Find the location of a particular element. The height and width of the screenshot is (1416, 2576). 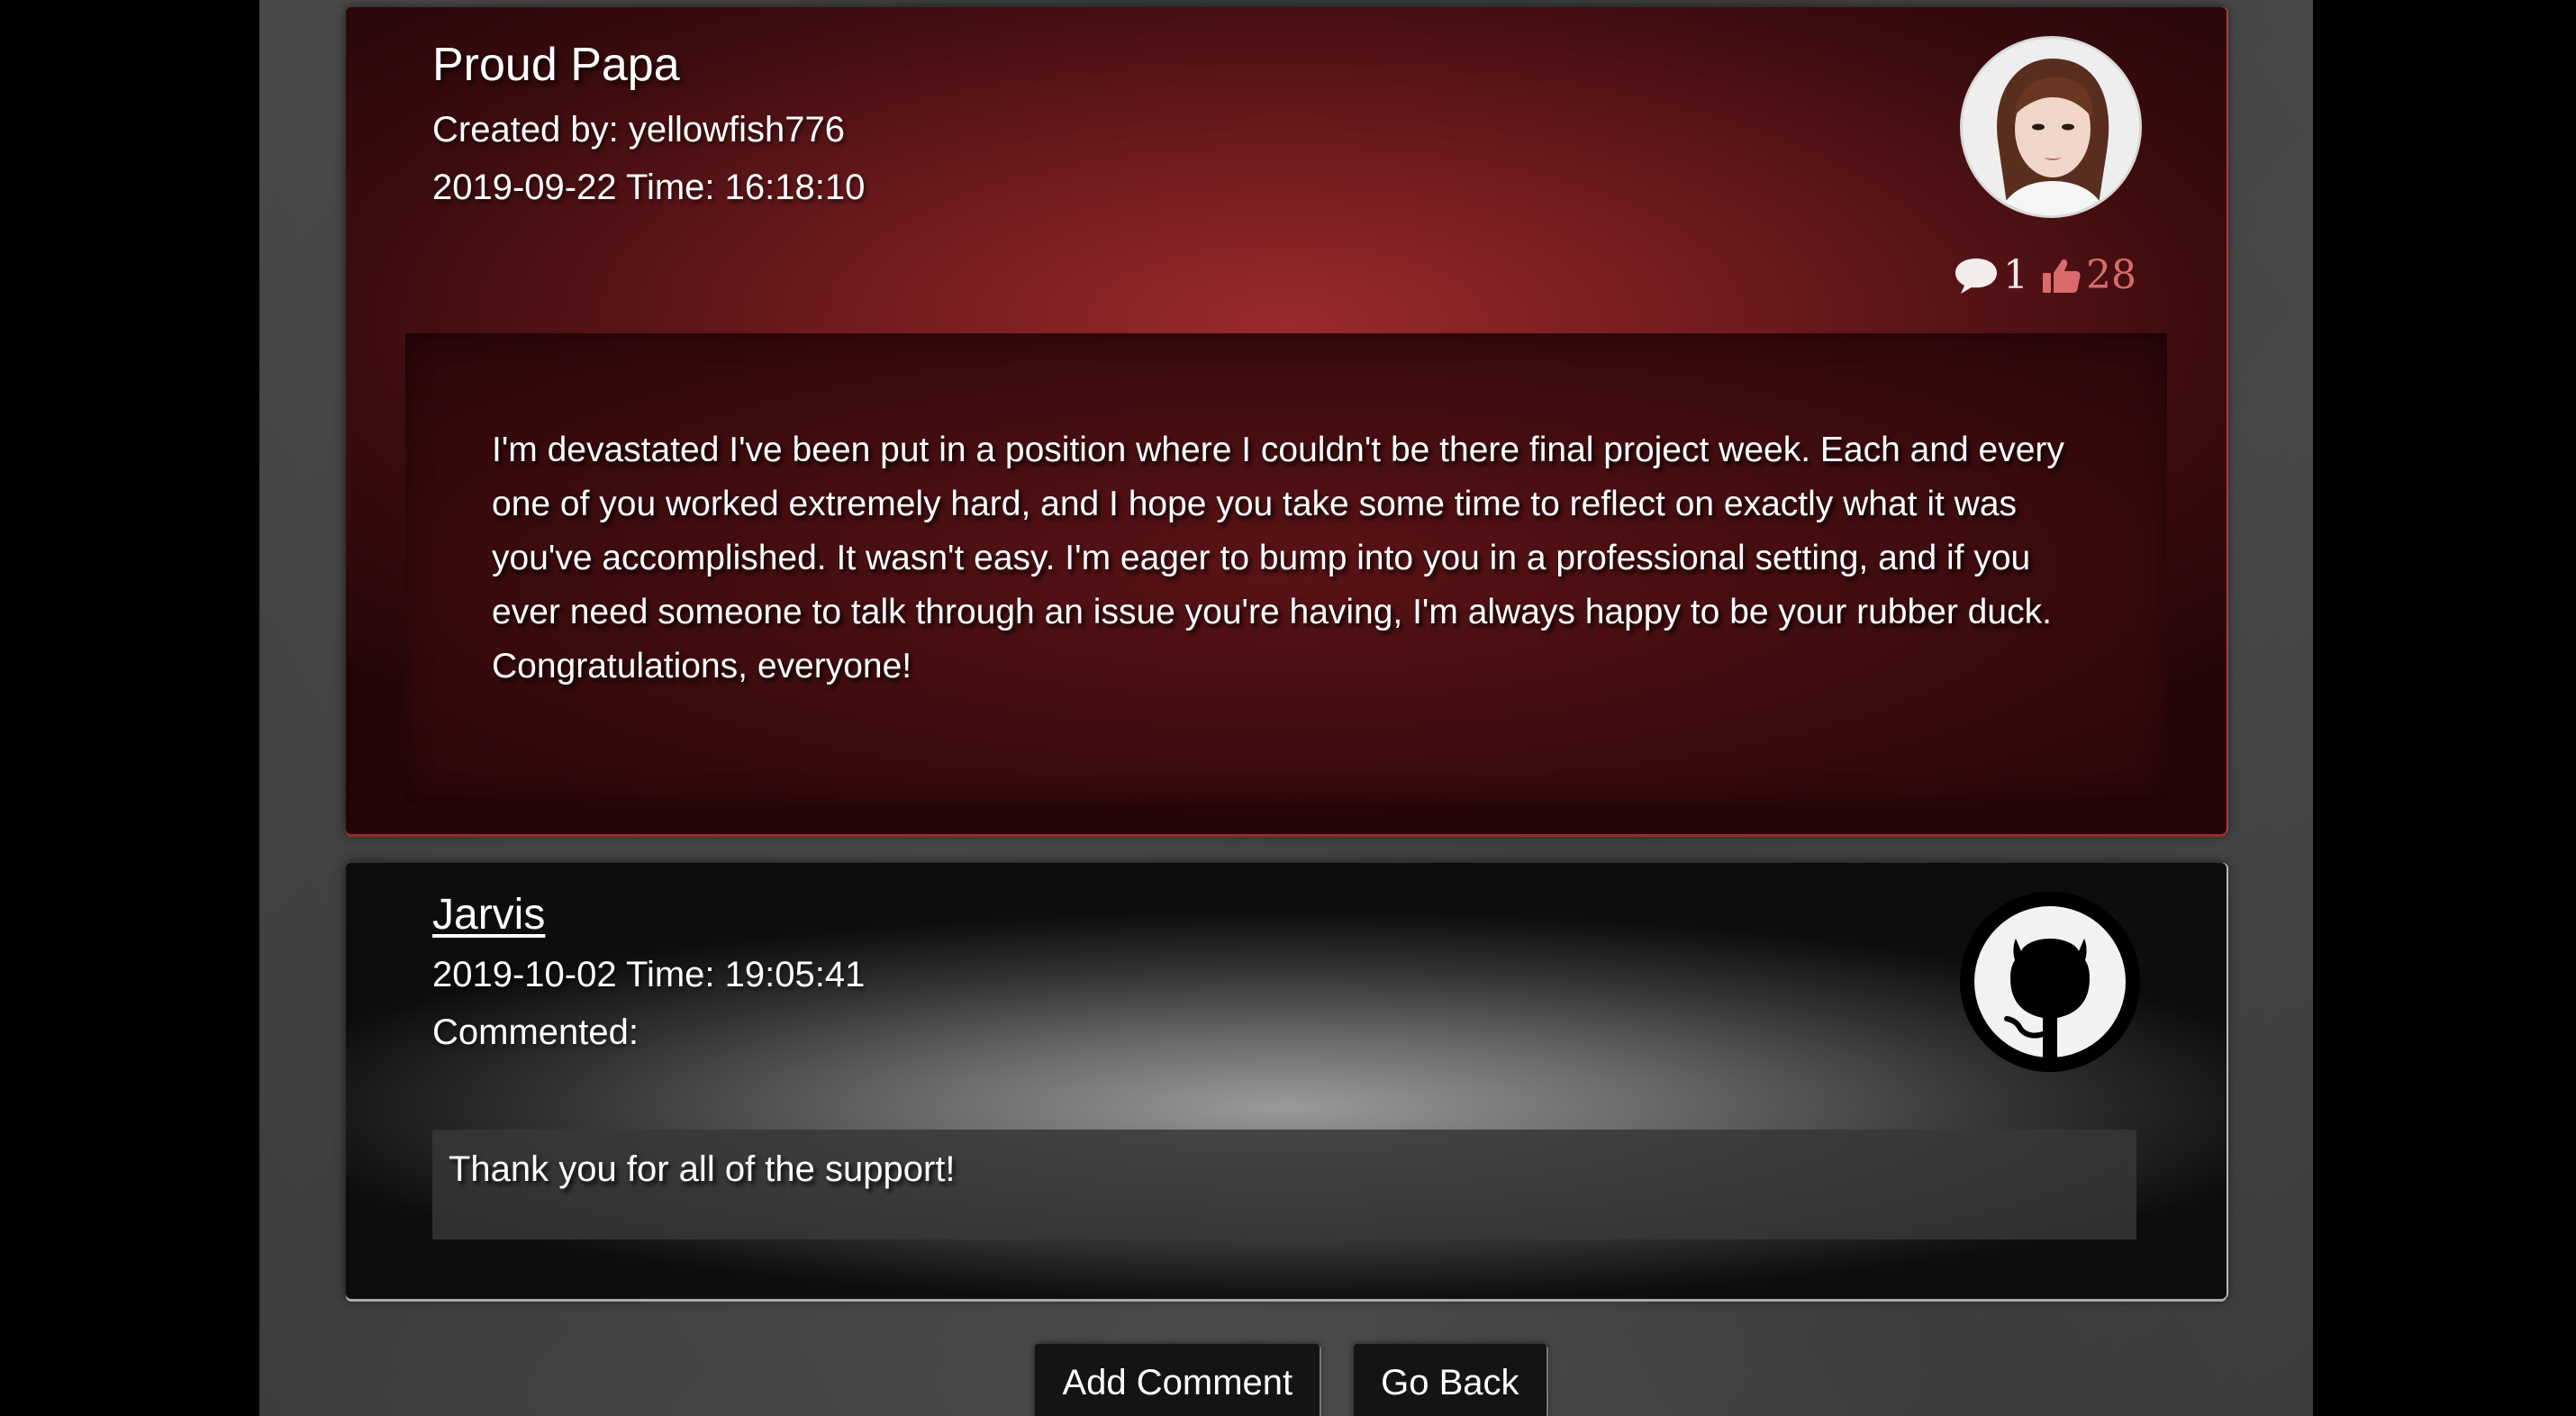

comment-datetime: 2019-10-02 Time: 19:05:41 is located at coordinates (649, 974).